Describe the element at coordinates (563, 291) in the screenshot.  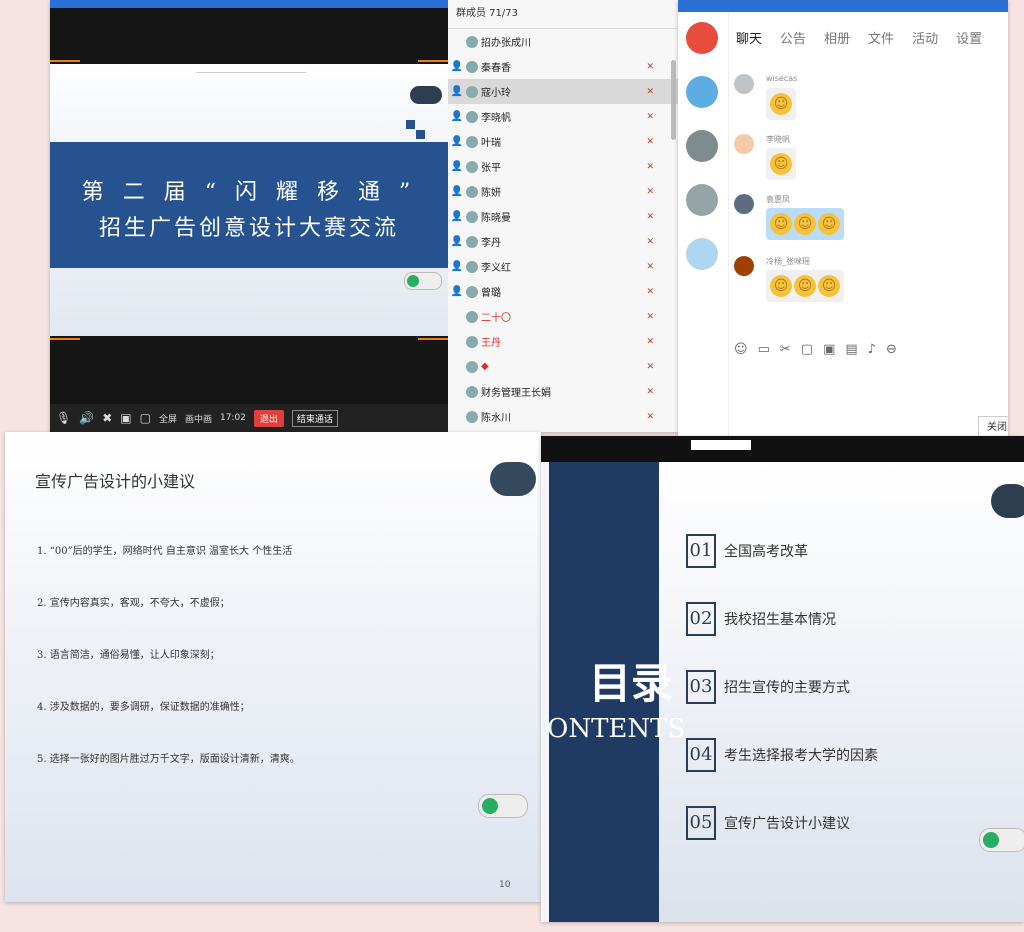
I see `member-row: 👤 曾璐 ✕` at that location.